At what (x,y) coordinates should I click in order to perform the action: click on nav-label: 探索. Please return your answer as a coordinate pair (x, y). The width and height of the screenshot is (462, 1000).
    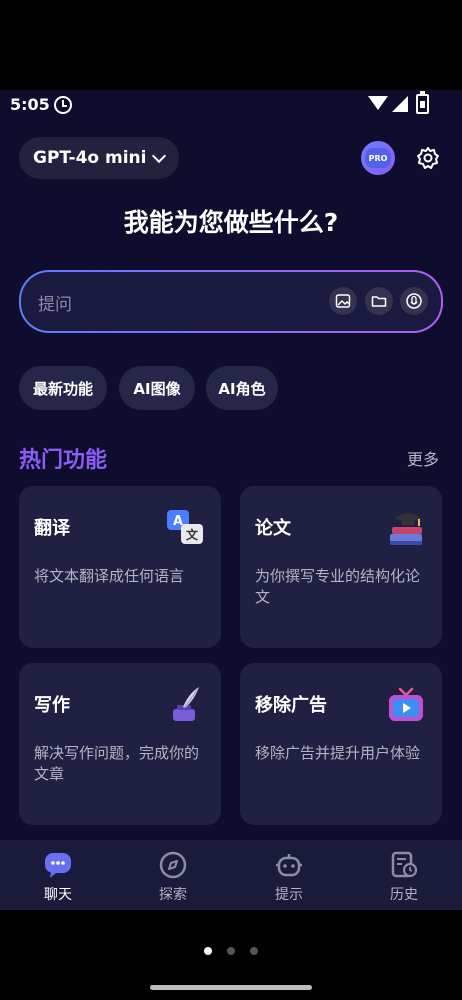
    Looking at the image, I should click on (173, 895).